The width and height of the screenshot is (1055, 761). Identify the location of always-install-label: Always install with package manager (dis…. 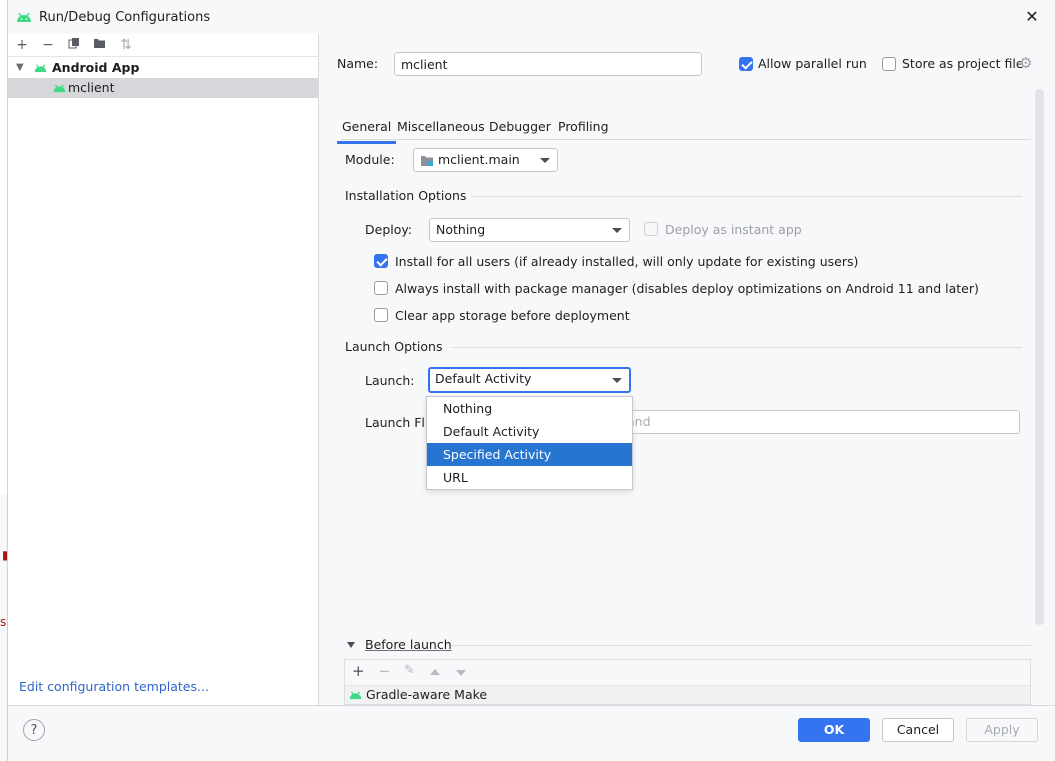
(687, 288).